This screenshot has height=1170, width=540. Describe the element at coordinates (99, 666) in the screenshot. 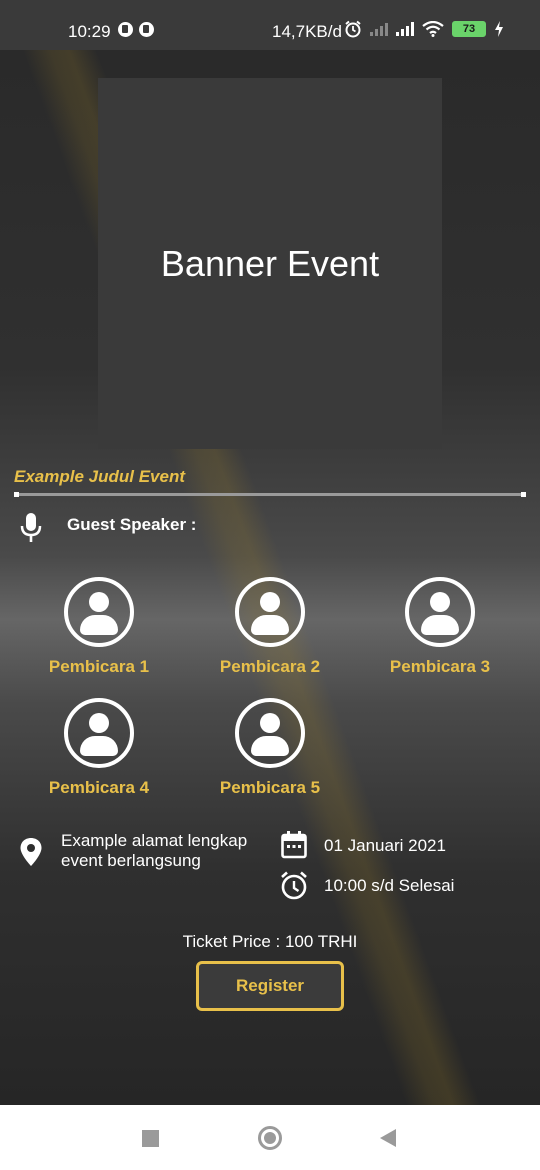

I see `speaker-name: Pembicara 1` at that location.